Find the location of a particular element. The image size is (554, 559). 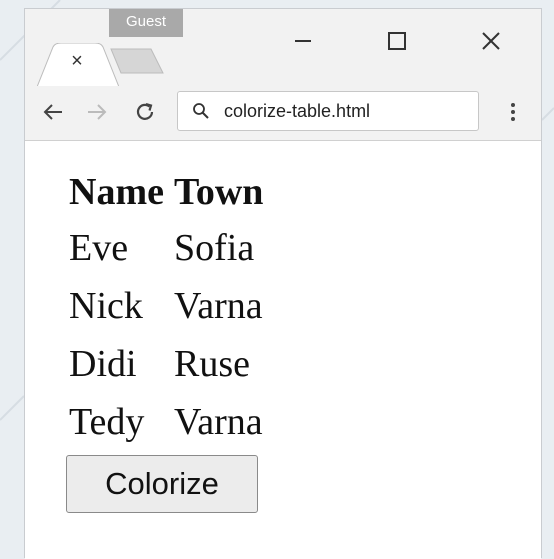

menu-icon is located at coordinates (513, 112).